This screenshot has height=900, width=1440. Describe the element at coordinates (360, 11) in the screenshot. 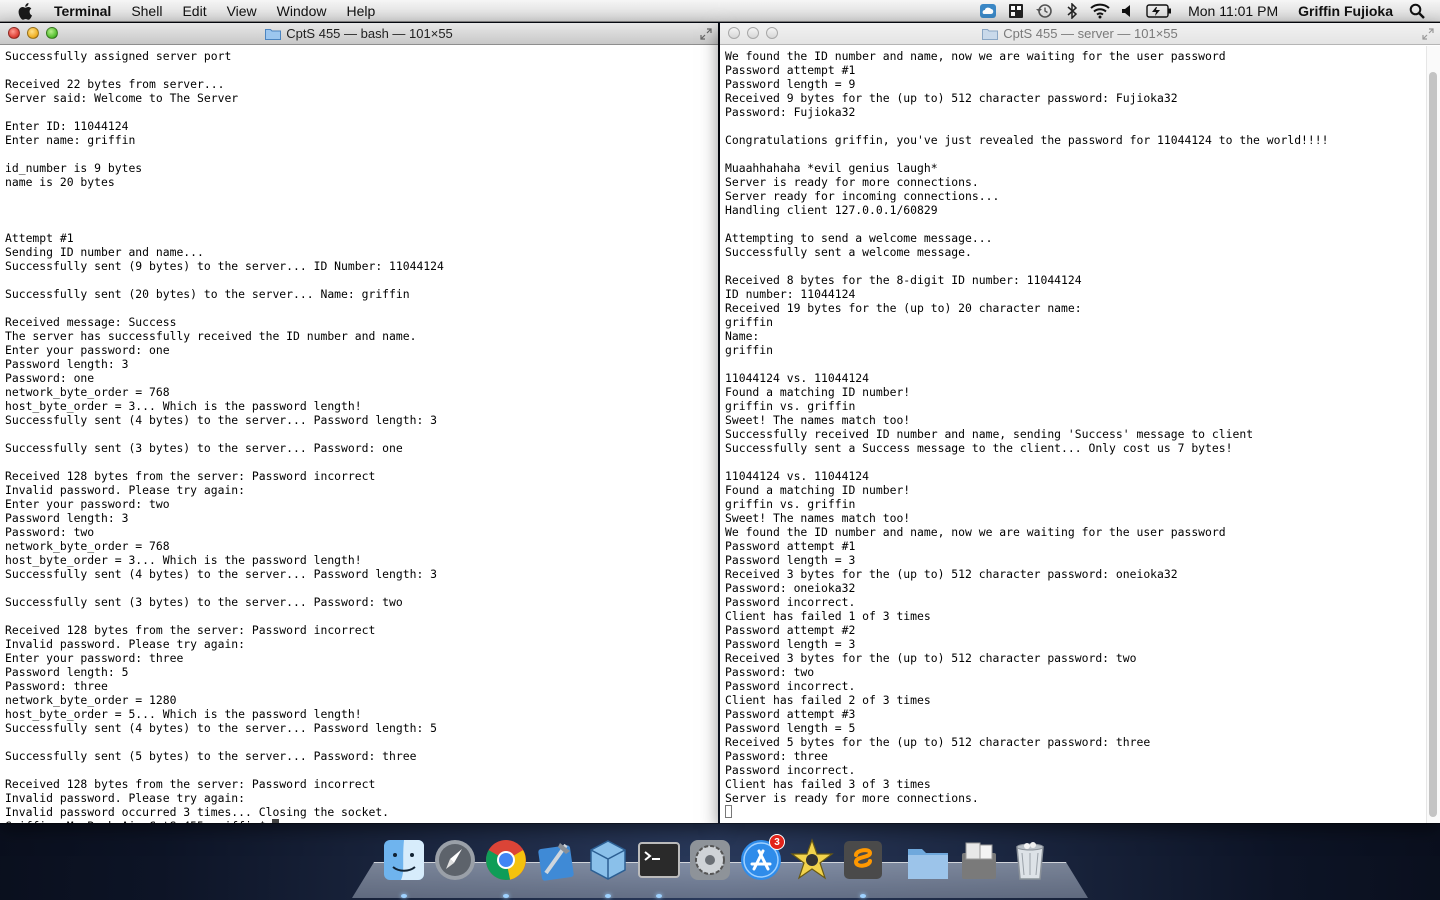

I see `menu-help: Help` at that location.